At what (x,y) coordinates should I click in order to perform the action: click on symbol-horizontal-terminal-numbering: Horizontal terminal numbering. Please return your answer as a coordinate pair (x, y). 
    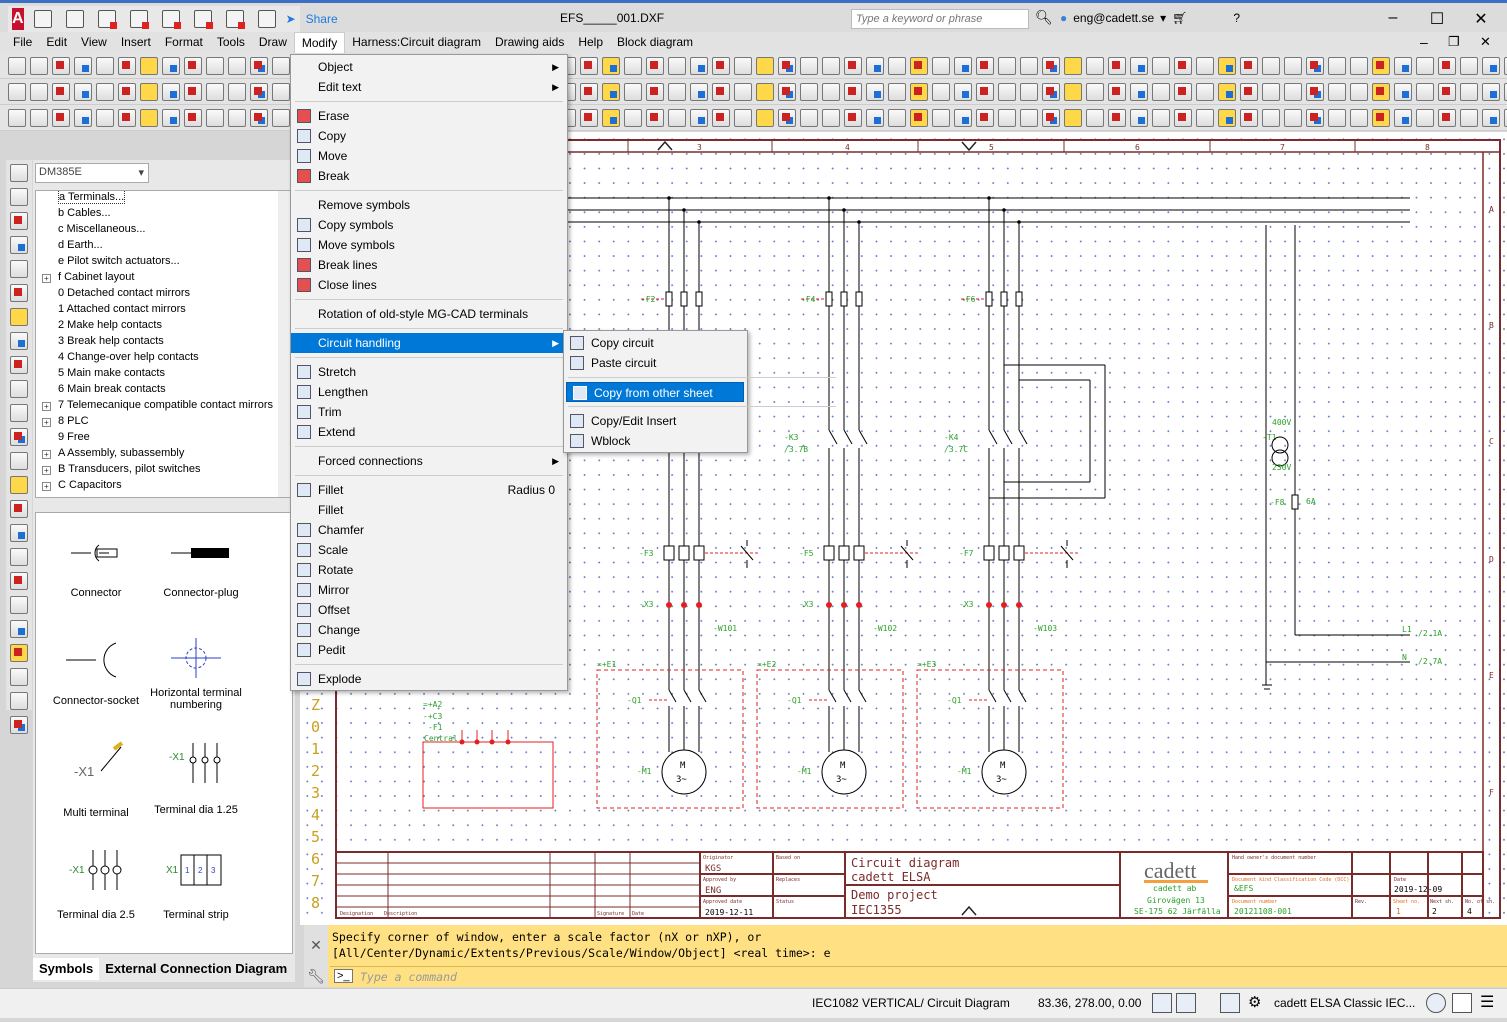
    Looking at the image, I should click on (196, 672).